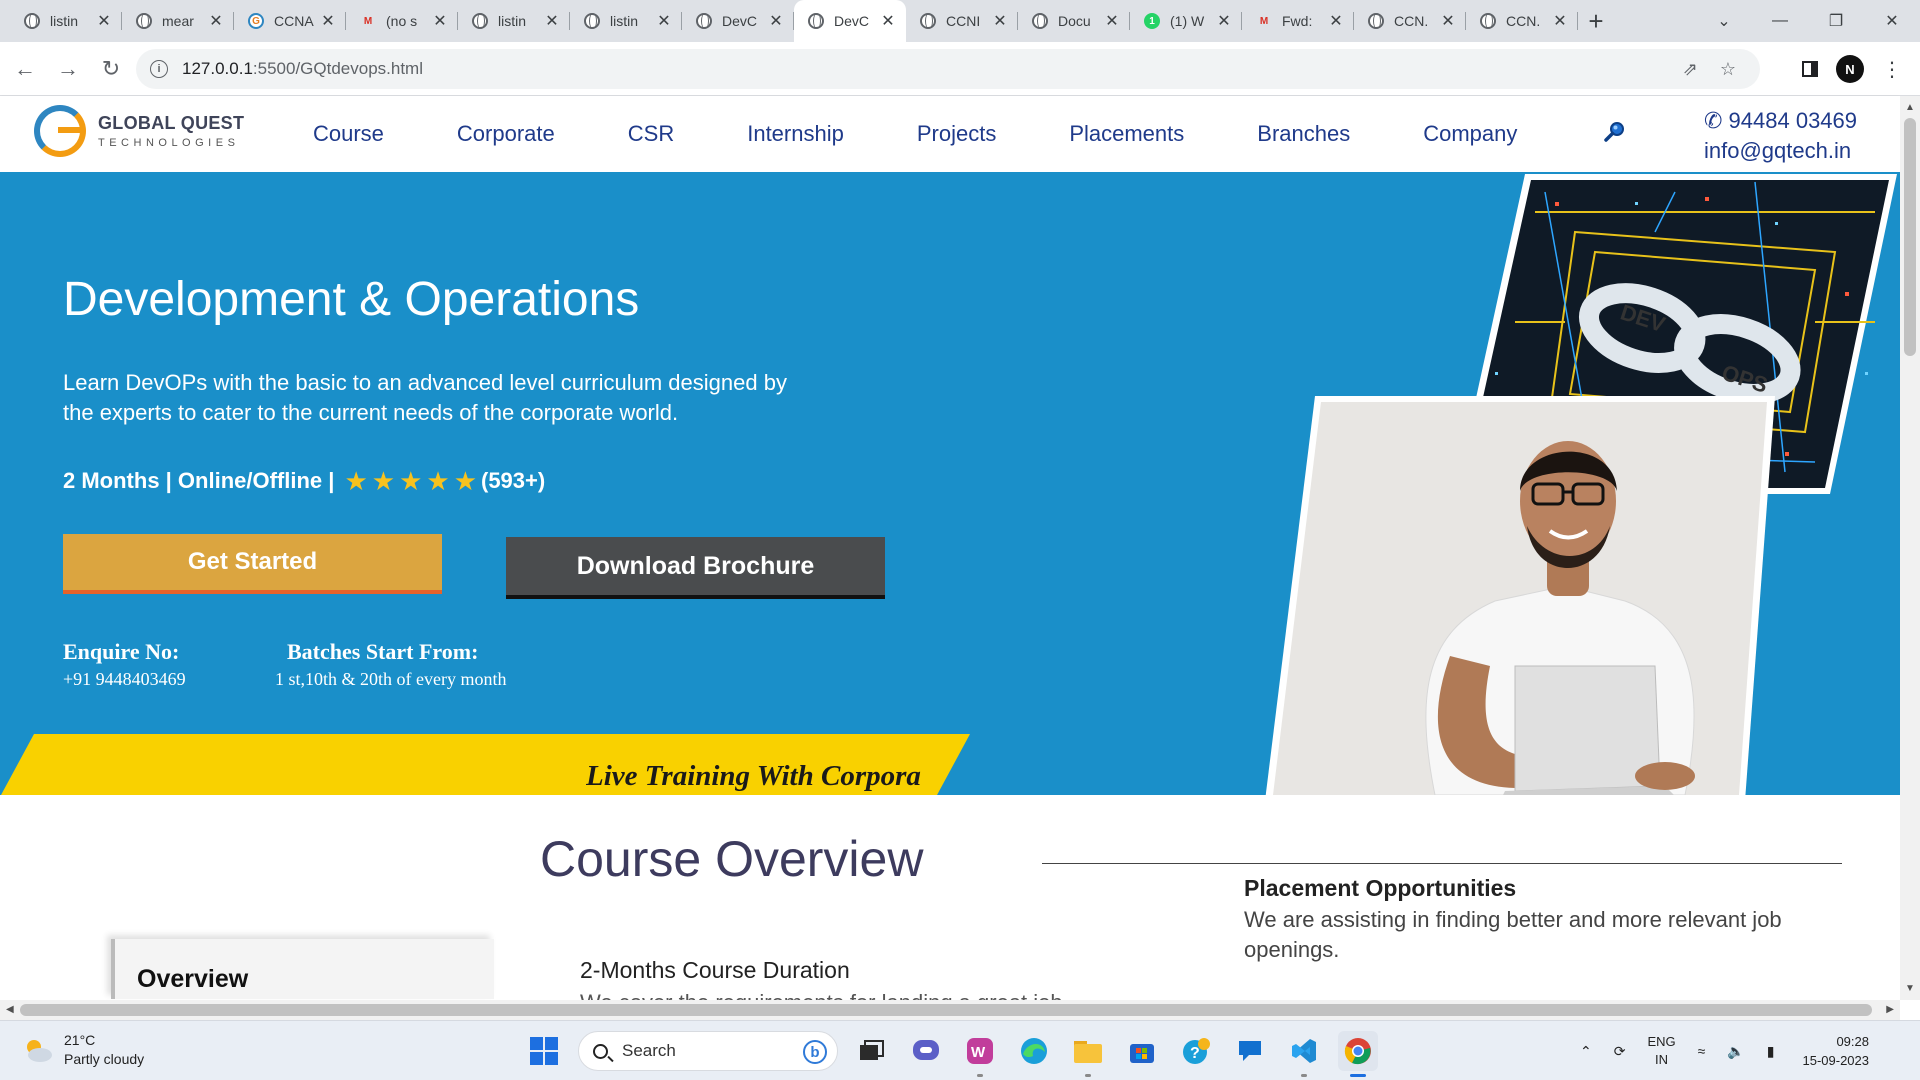  What do you see at coordinates (383, 651) in the screenshot?
I see `batch-label: Batches Start From:` at bounding box center [383, 651].